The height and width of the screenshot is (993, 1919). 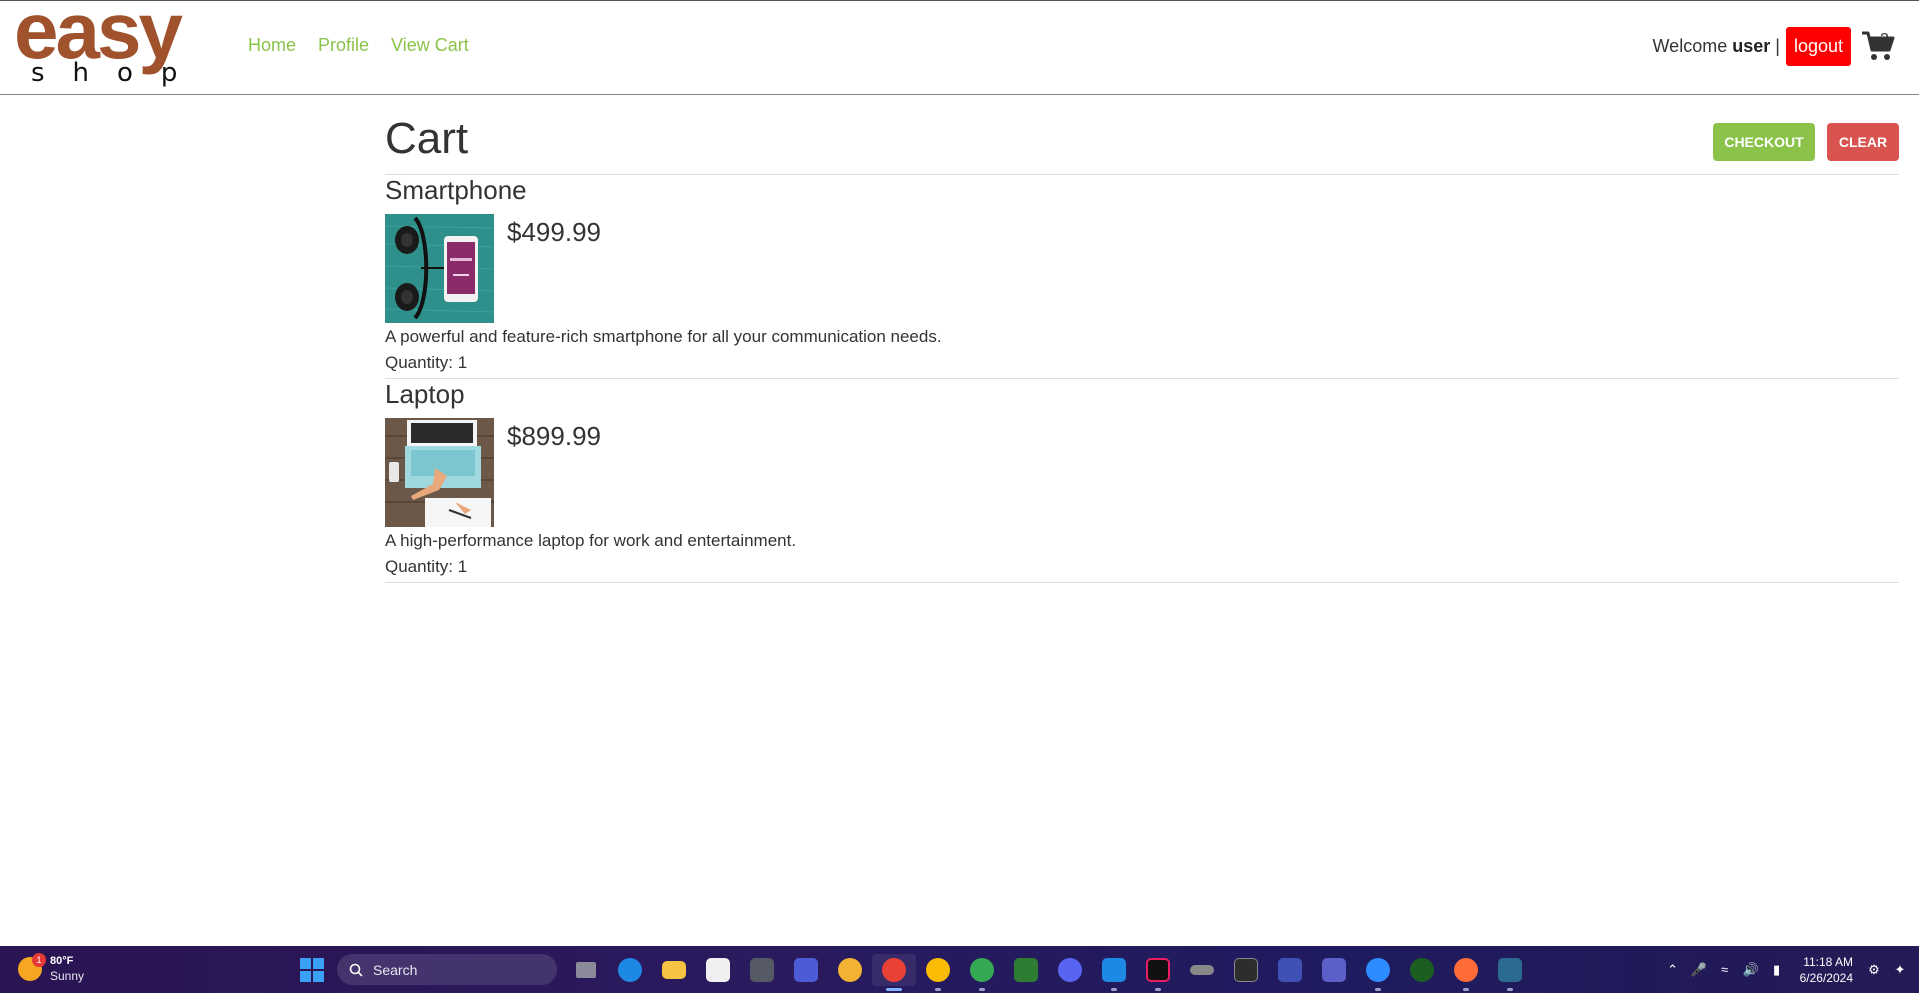 I want to click on teams-icon, so click(x=1334, y=970).